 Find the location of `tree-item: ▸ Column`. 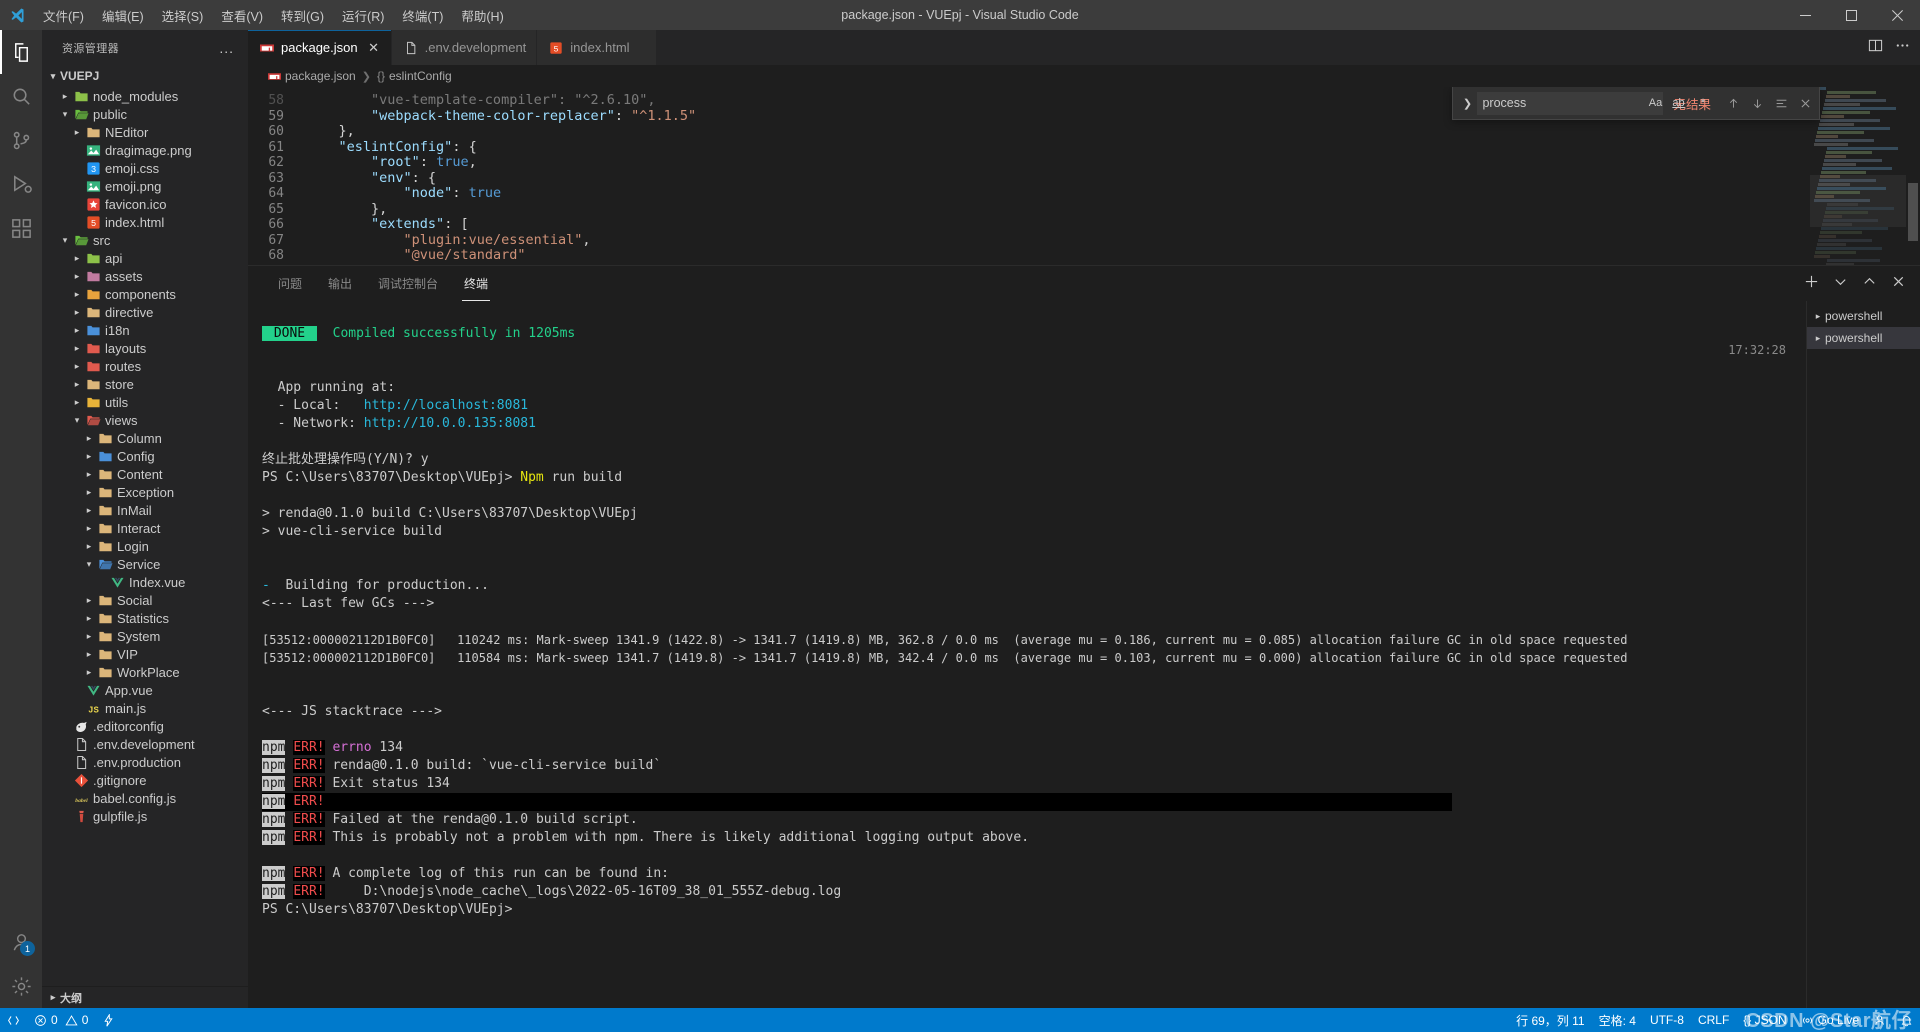

tree-item: ▸ Column is located at coordinates (145, 438).